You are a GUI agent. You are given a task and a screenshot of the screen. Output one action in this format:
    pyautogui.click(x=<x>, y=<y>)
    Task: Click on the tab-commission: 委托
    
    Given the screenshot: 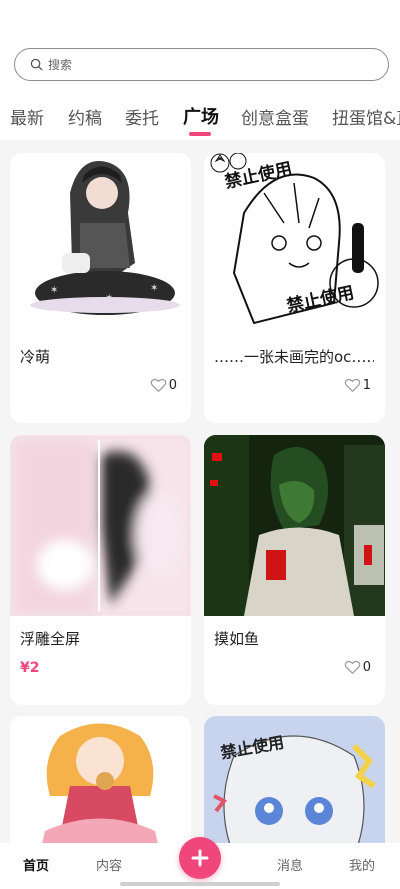 What is the action you would take?
    pyautogui.click(x=142, y=116)
    